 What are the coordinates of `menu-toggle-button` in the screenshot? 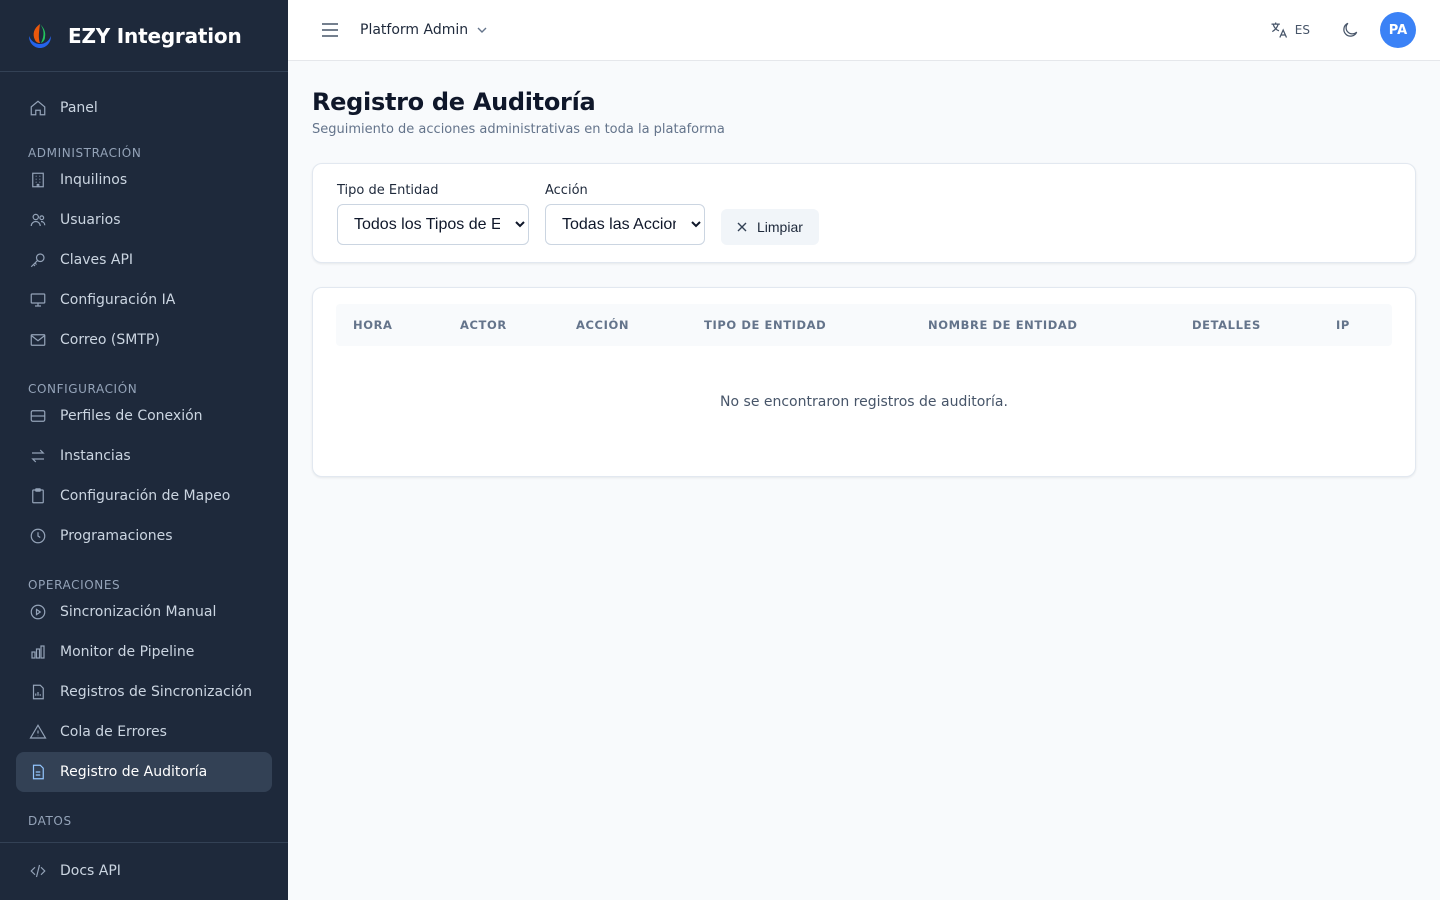 It's located at (330, 30).